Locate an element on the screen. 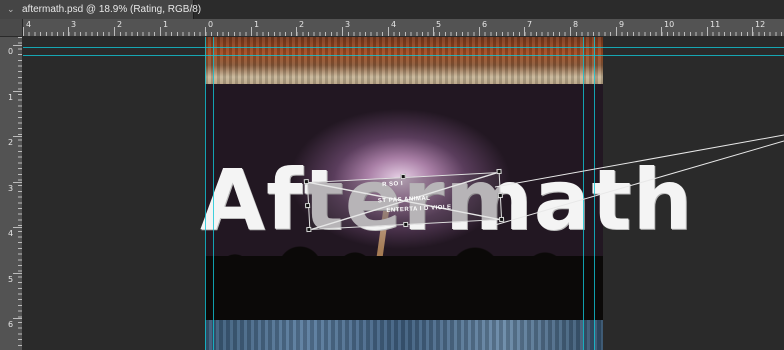 This screenshot has width=784, height=350. ruler-label: 10 is located at coordinates (669, 24).